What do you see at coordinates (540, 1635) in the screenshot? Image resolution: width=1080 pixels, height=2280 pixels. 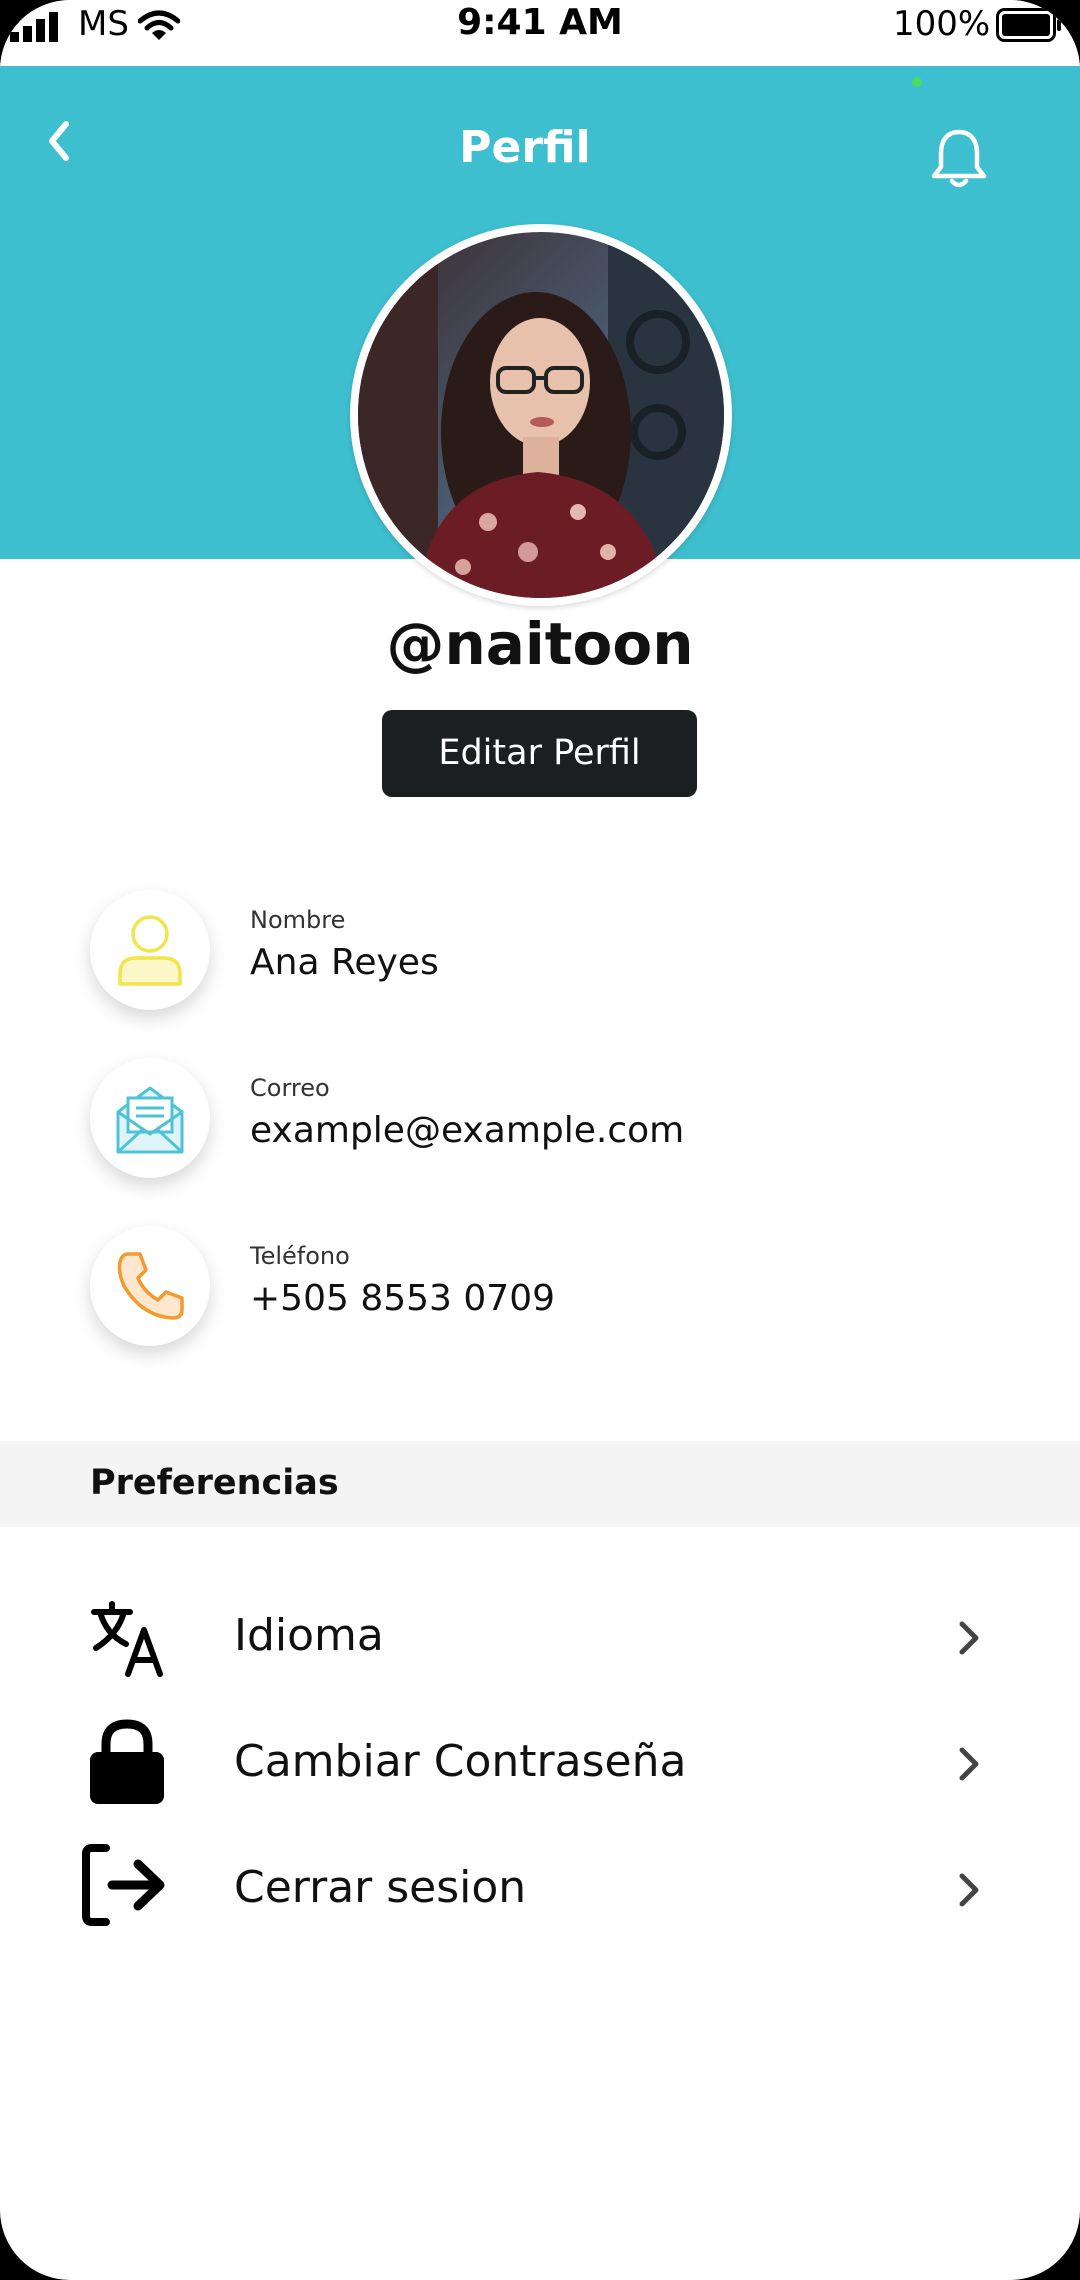 I see `menu-item-language: Idioma` at bounding box center [540, 1635].